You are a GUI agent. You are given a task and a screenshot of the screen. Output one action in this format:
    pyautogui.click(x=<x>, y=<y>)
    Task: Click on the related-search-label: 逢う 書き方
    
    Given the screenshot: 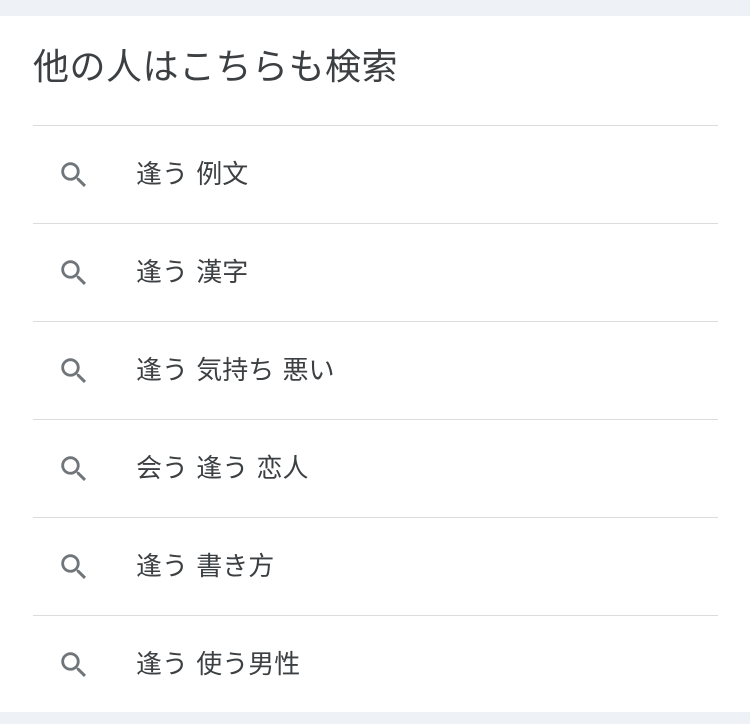 What is the action you would take?
    pyautogui.click(x=205, y=566)
    